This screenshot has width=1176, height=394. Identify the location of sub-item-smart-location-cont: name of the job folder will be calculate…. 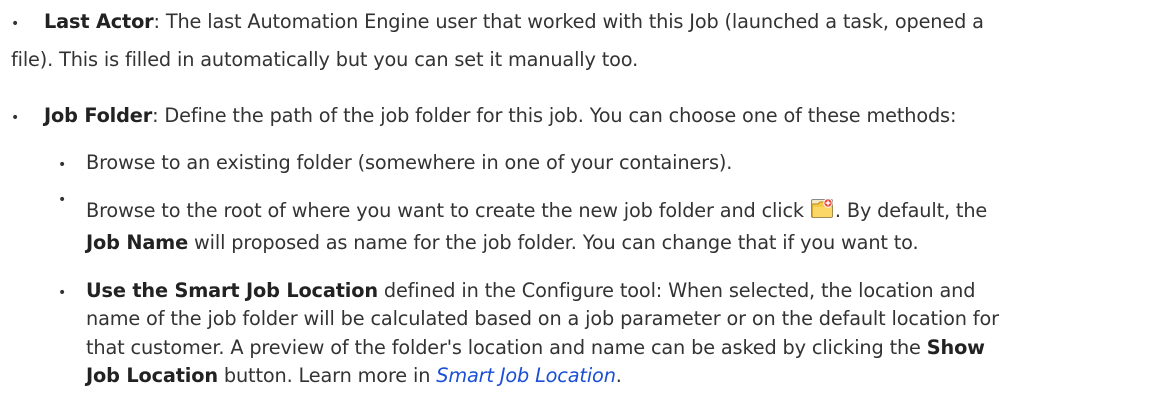
(542, 319).